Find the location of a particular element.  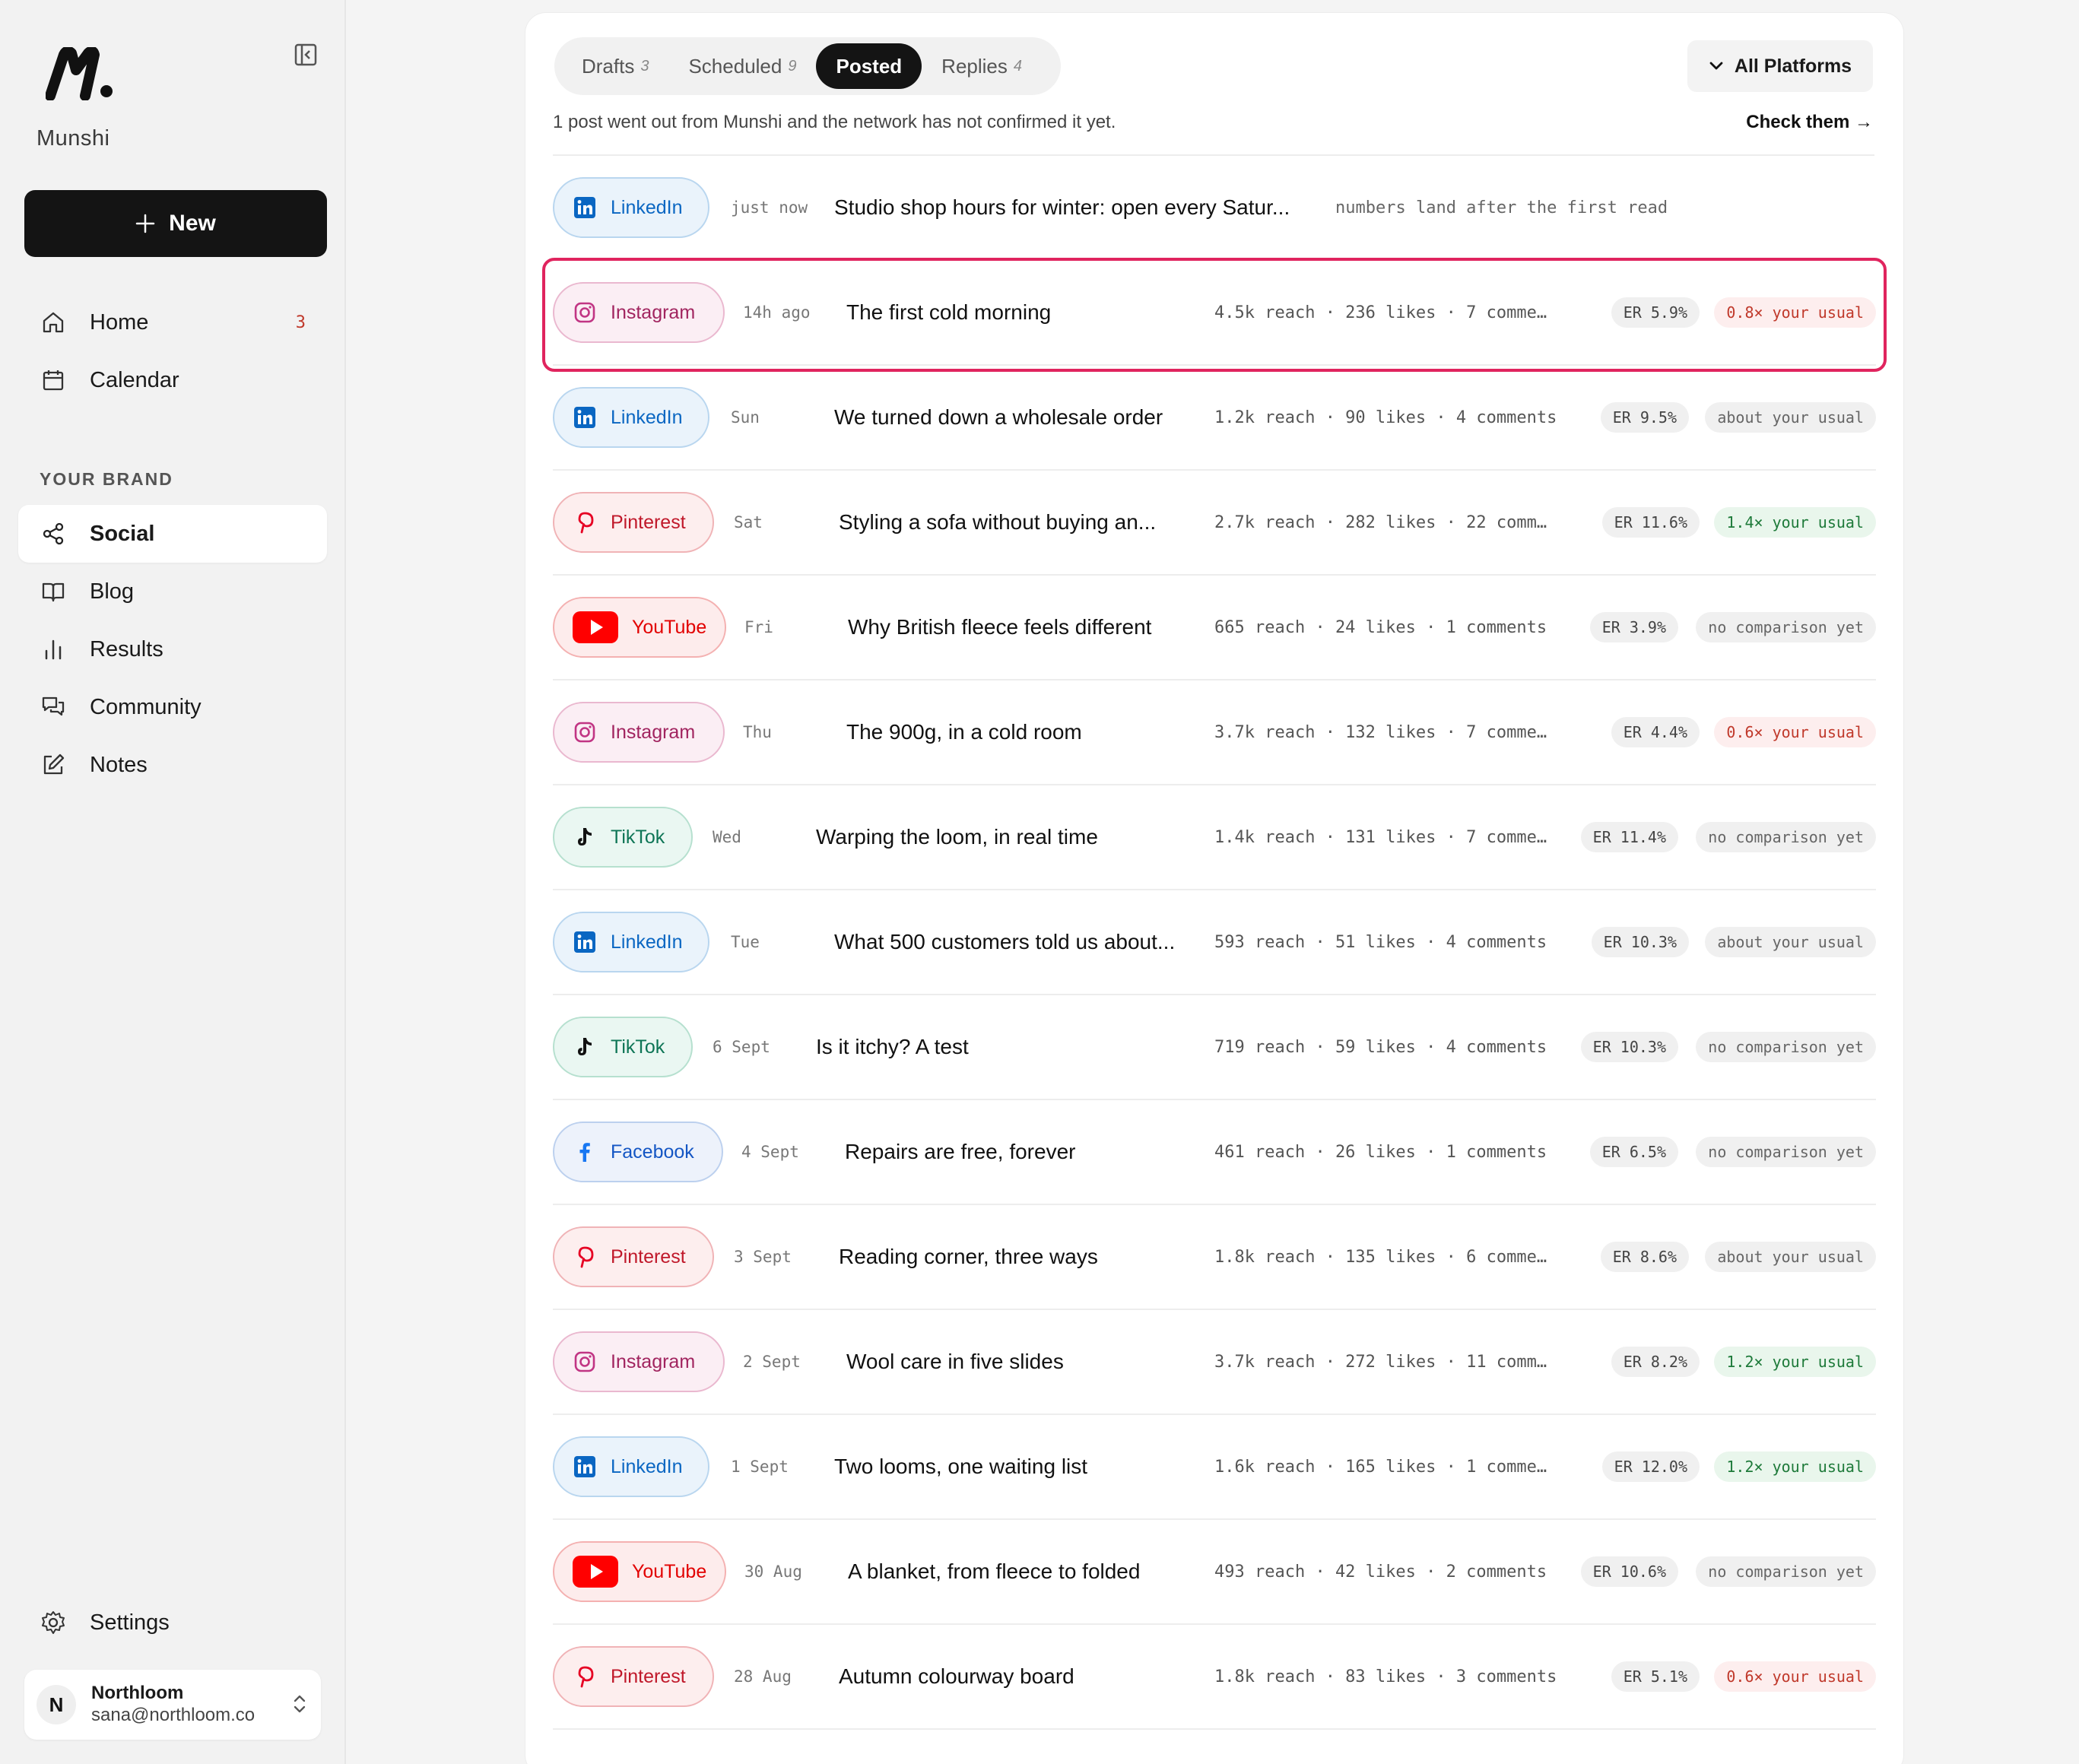

platform-chip-facebook: Facebook is located at coordinates (638, 1152).